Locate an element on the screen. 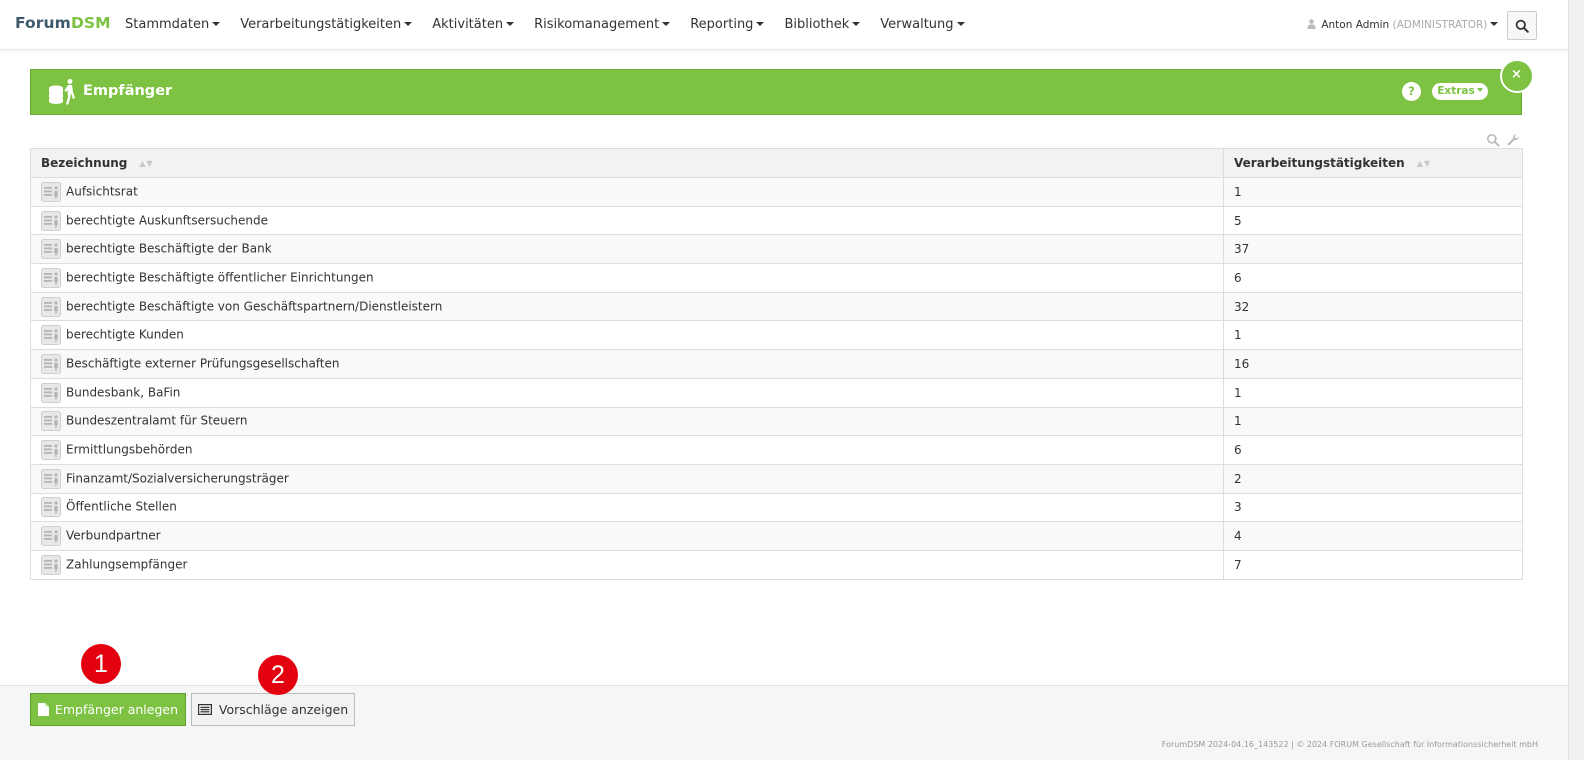 The width and height of the screenshot is (1584, 760). table-row: Aufsichtsrat 1 is located at coordinates (776, 192).